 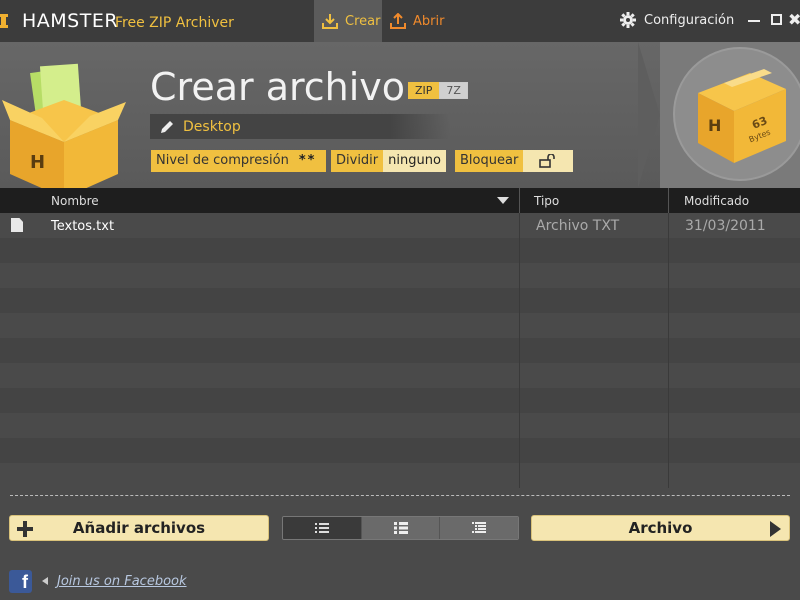 What do you see at coordinates (489, 161) in the screenshot?
I see `lock-label: Bloquear` at bounding box center [489, 161].